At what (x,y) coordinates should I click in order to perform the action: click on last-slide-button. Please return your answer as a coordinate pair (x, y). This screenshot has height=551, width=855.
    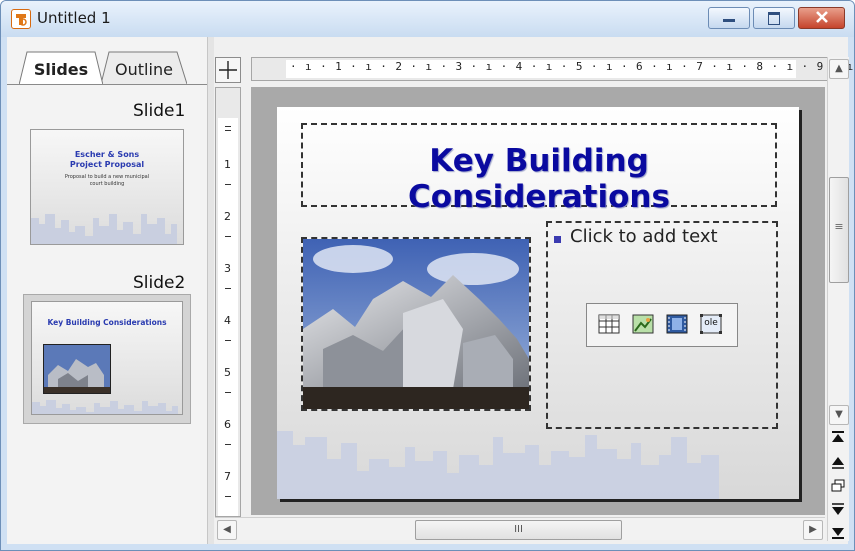
    Looking at the image, I should click on (838, 532).